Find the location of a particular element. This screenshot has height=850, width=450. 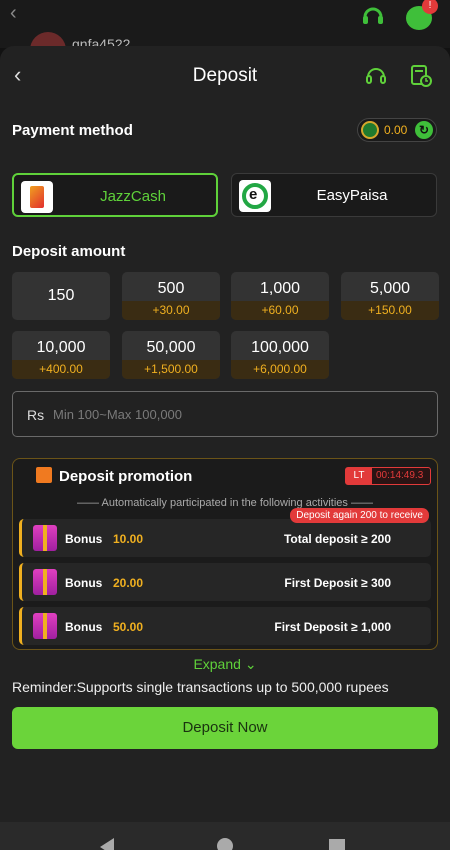

balance-pill: 0.00 ↻ is located at coordinates (397, 130).